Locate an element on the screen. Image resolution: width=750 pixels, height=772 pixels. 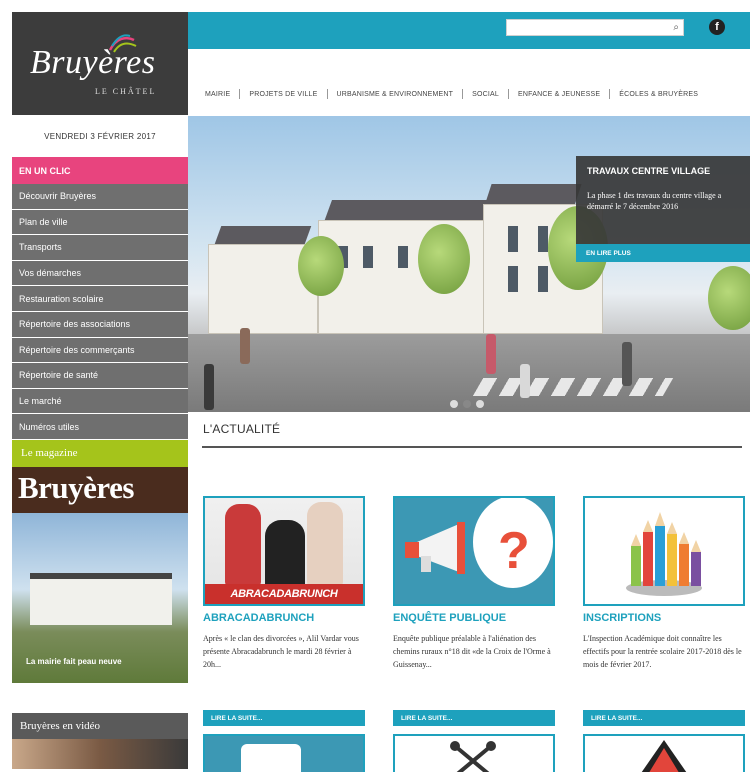
news-card-image is located at coordinates (664, 551).